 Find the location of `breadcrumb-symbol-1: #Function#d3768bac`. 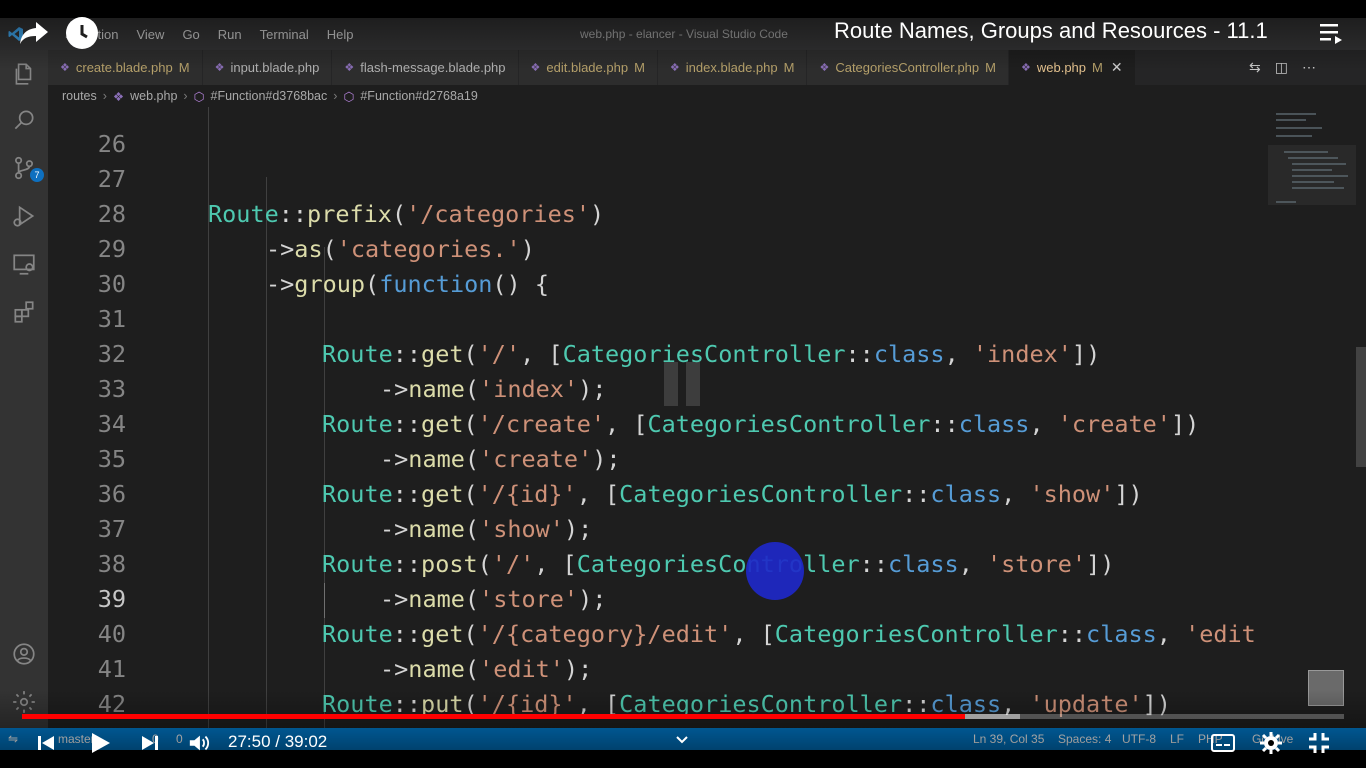

breadcrumb-symbol-1: #Function#d3768bac is located at coordinates (269, 96).